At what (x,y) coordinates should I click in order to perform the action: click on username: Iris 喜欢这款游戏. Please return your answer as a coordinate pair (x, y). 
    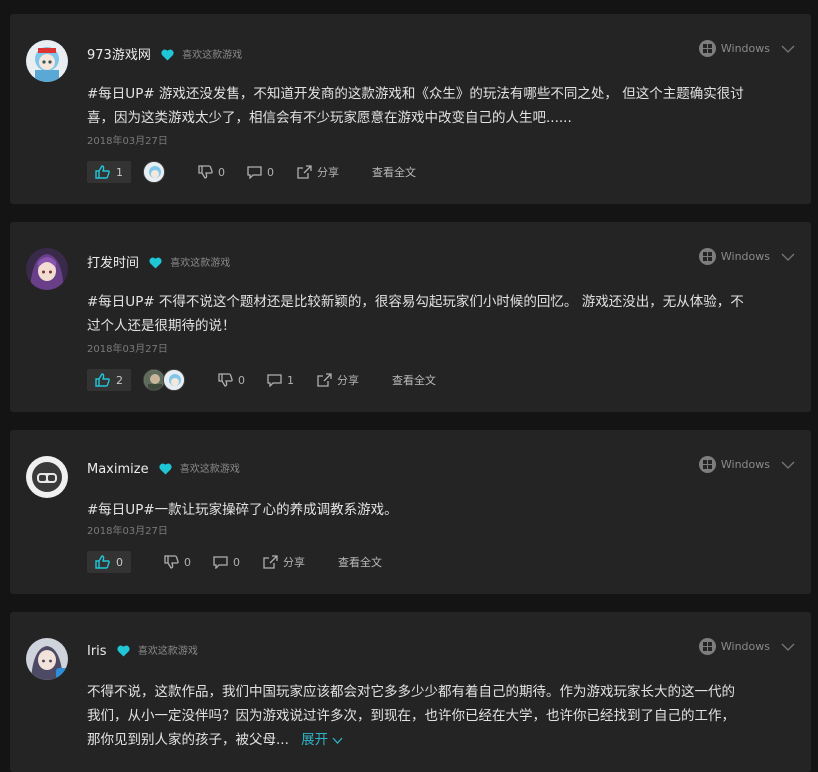
    Looking at the image, I should click on (142, 650).